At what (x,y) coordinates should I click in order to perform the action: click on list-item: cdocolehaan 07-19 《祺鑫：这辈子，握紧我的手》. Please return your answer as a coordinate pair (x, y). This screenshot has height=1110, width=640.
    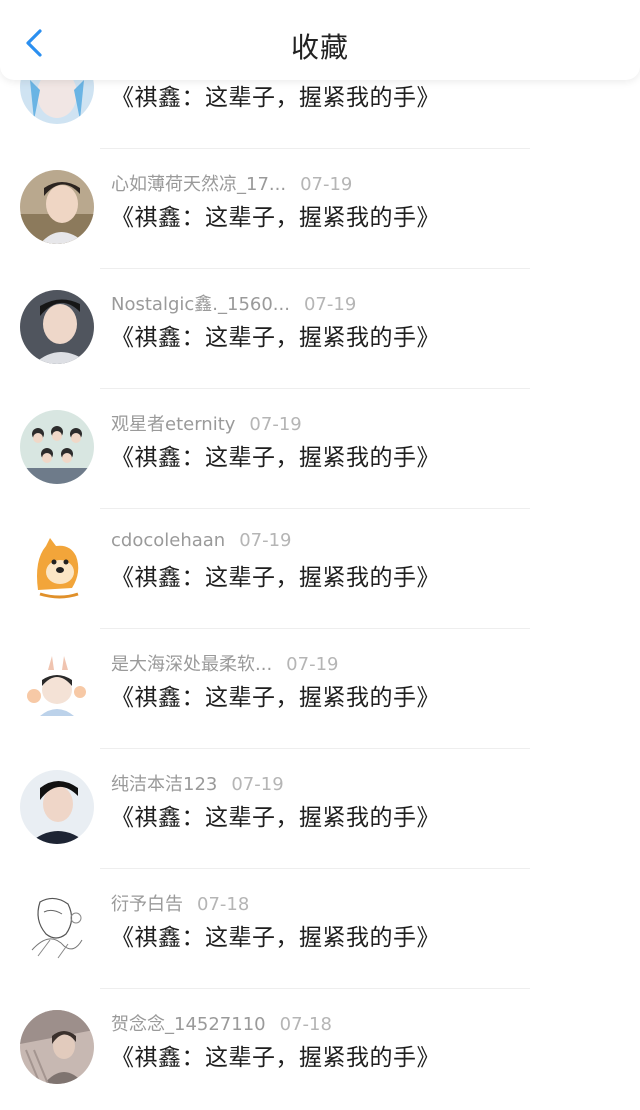
    Looking at the image, I should click on (320, 570).